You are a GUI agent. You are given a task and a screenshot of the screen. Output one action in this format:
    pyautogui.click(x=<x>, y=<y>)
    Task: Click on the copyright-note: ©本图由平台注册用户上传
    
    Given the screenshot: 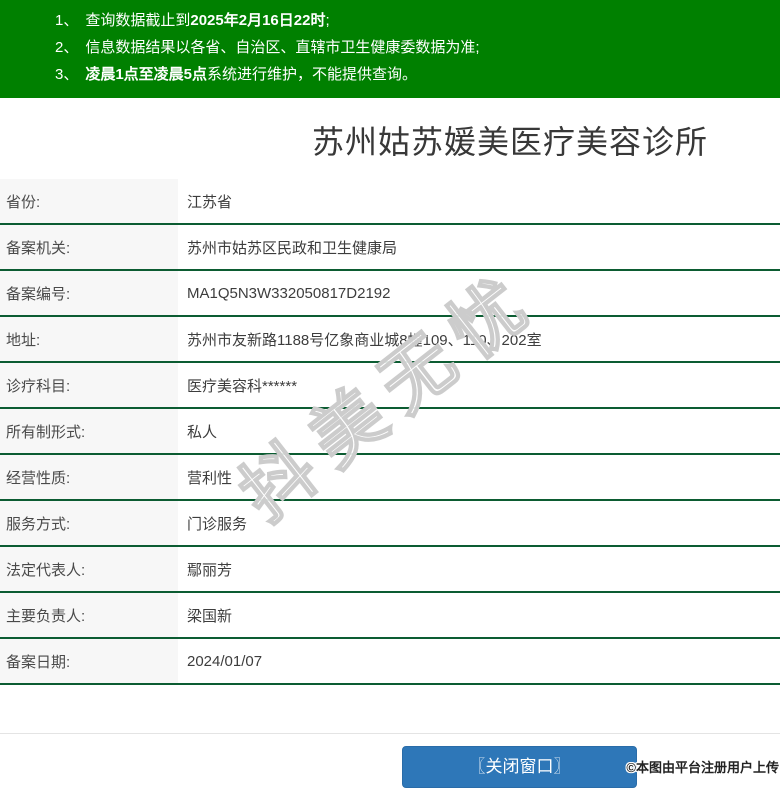 What is the action you would take?
    pyautogui.click(x=702, y=767)
    